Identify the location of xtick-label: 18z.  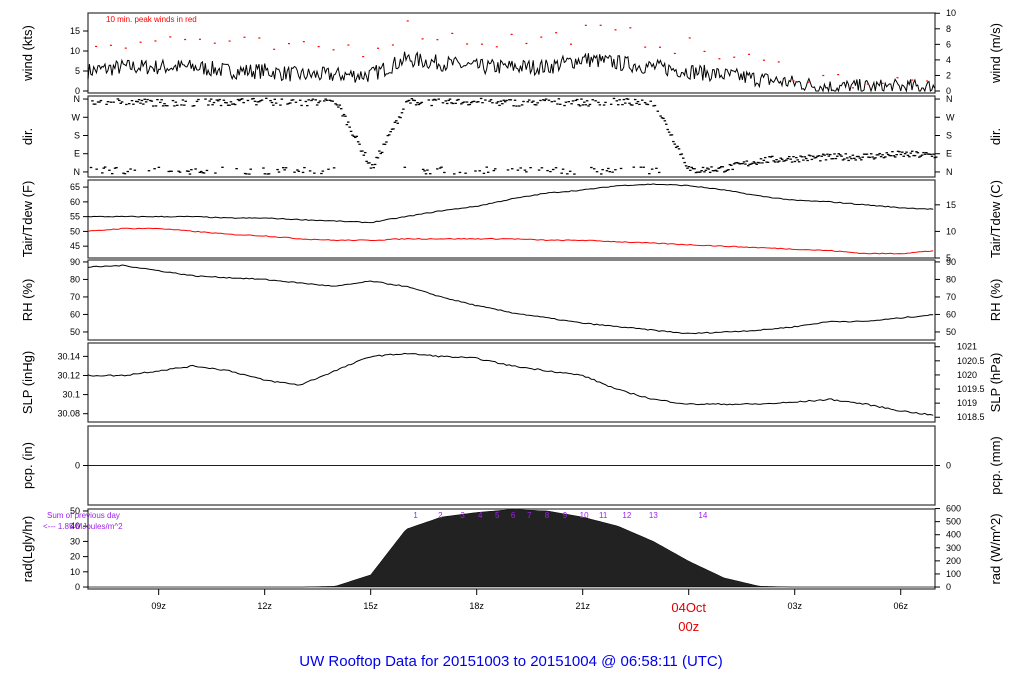
(476, 606).